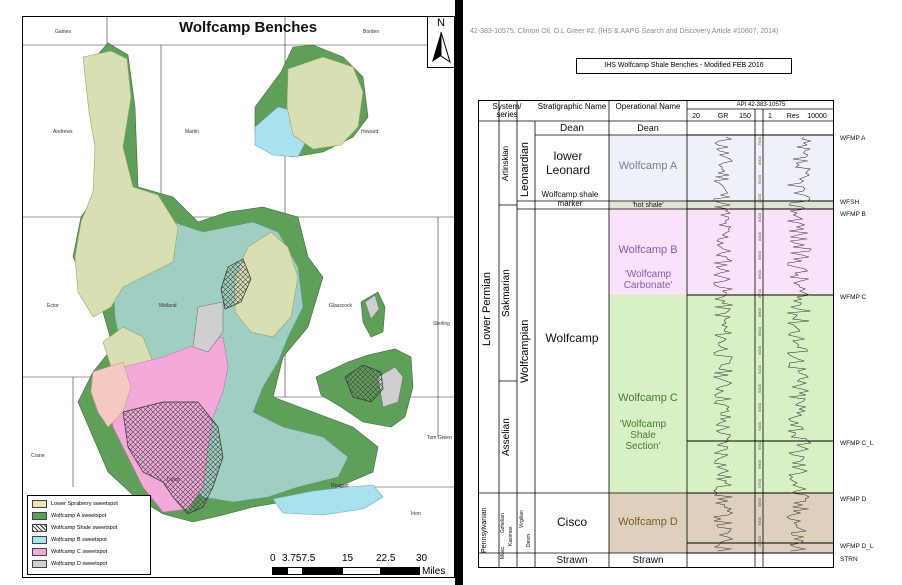  I want to click on county-label: Borden, so click(371, 32).